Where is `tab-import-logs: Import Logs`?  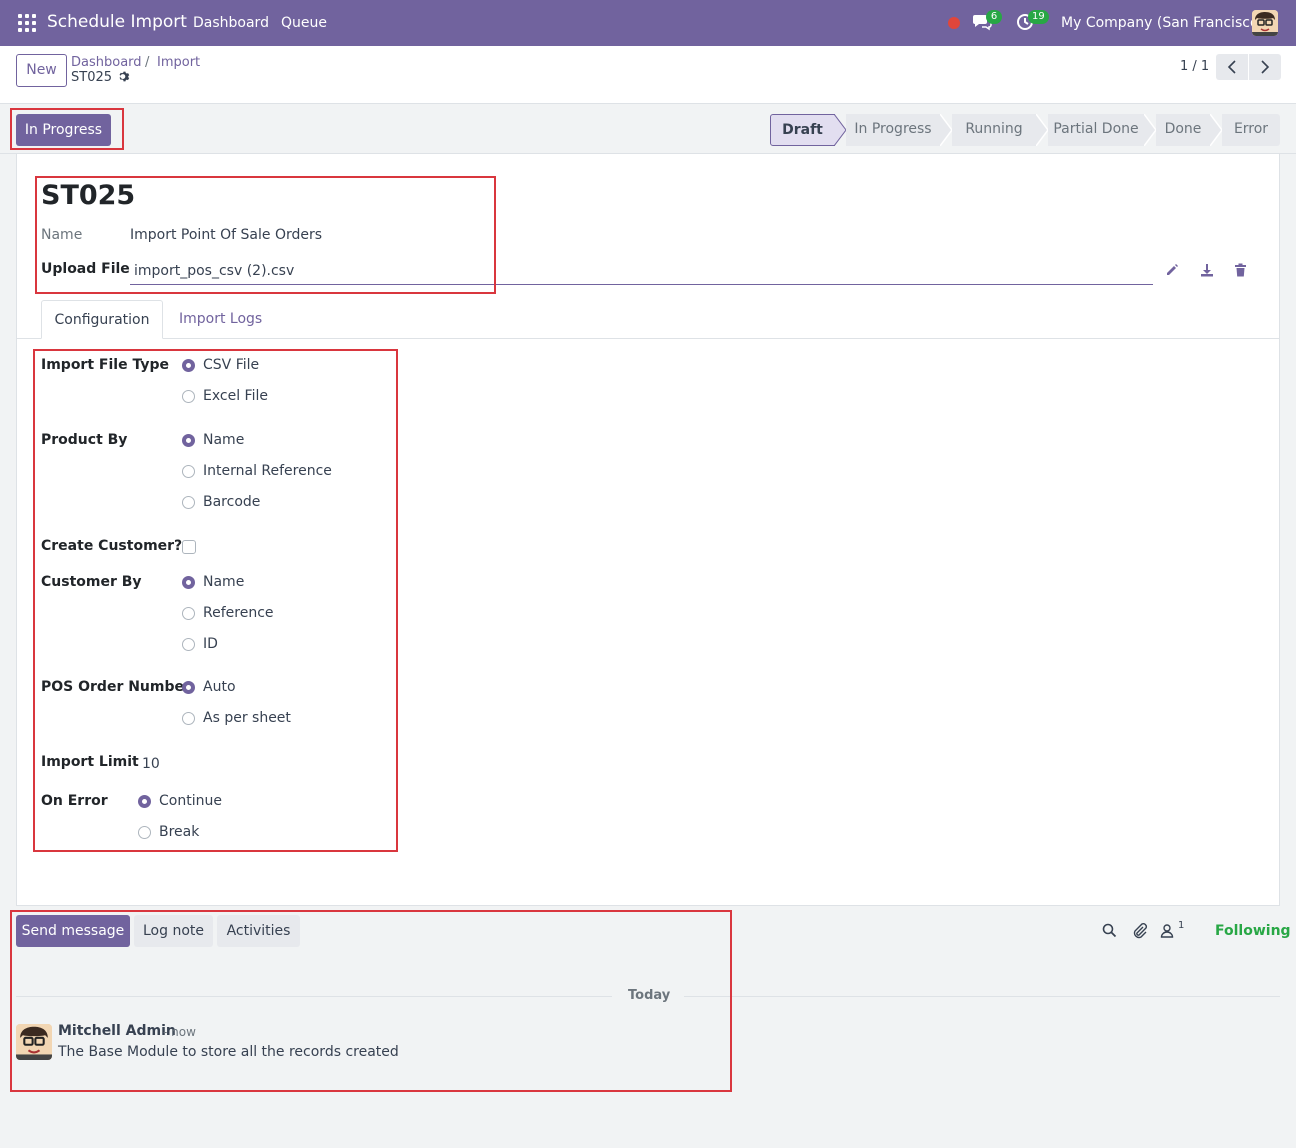
tab-import-logs: Import Logs is located at coordinates (220, 319).